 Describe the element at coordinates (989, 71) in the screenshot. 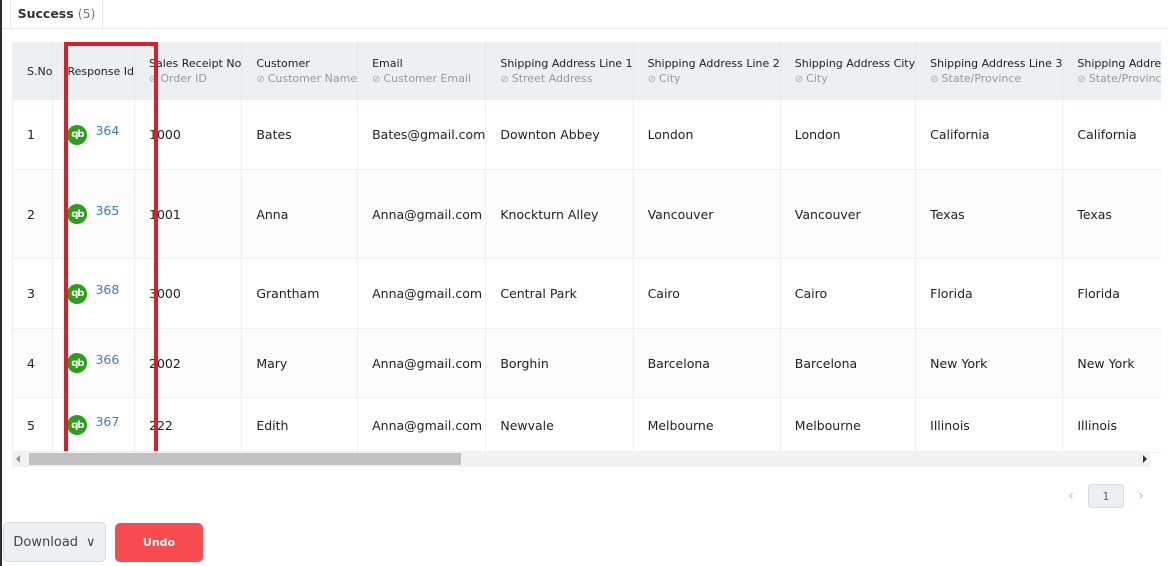

I see `column-header: Shipping Address Line 3 ⊘ State/Province` at that location.